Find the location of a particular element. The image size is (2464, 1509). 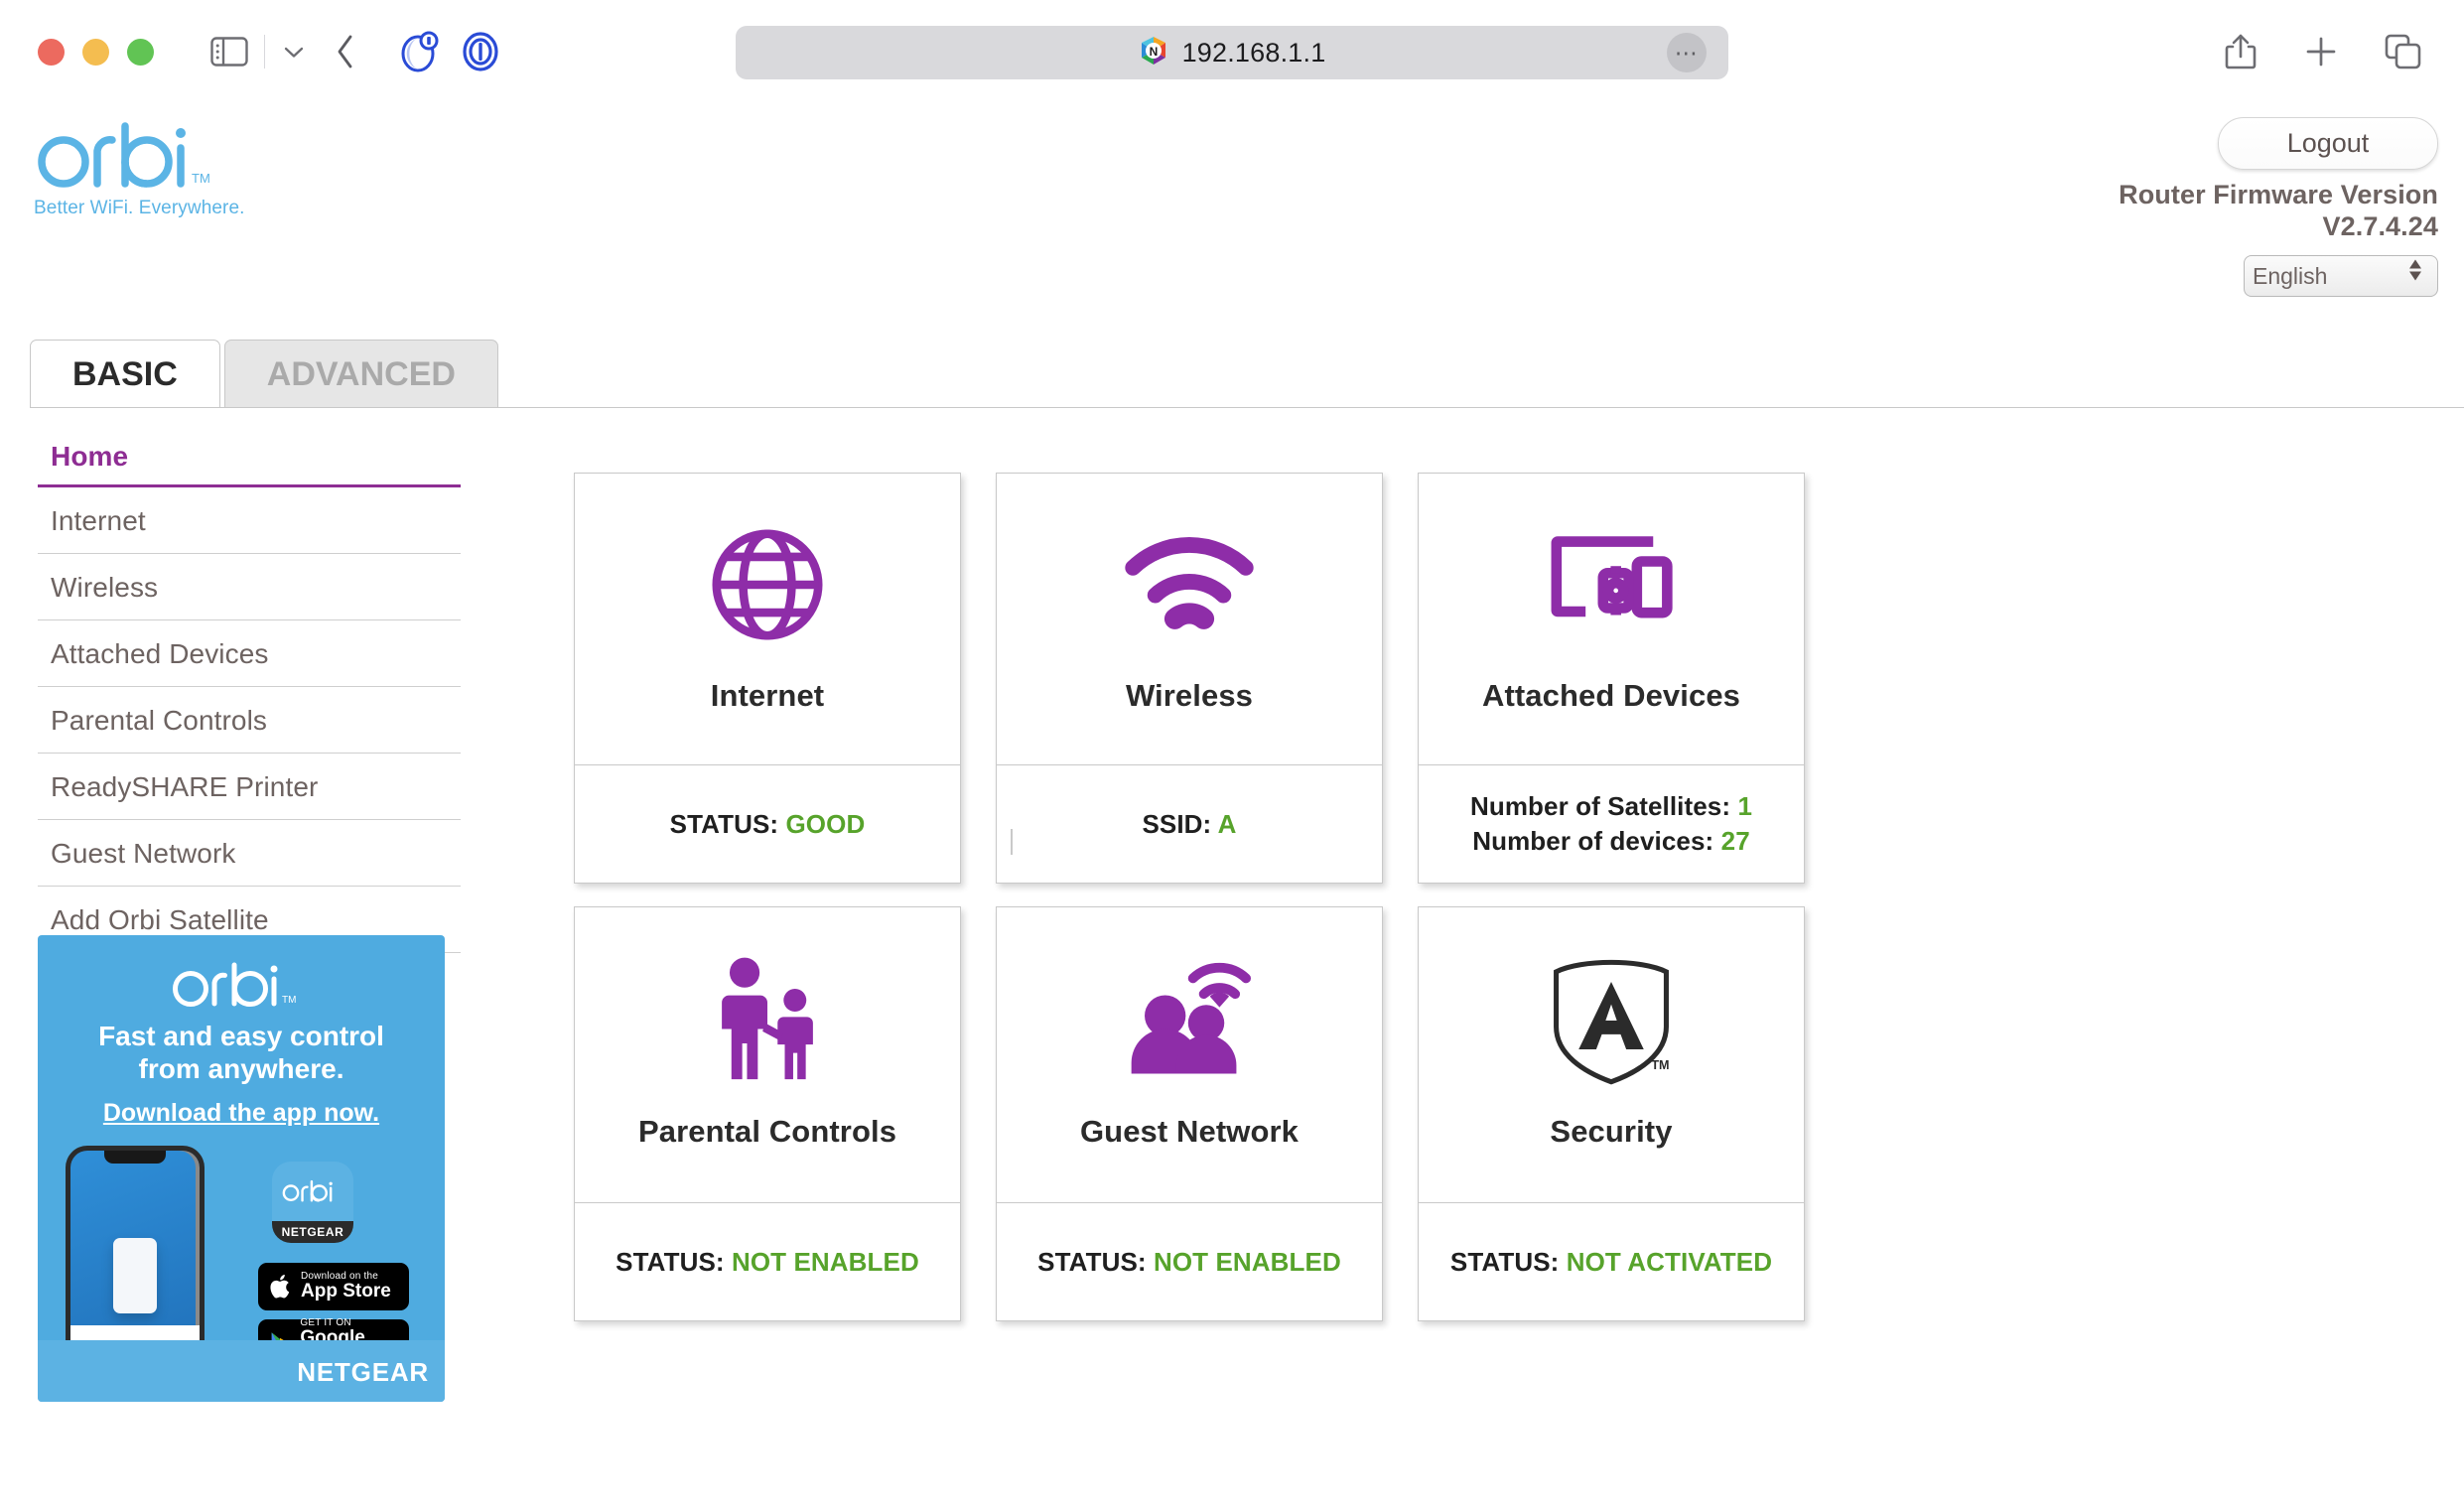

close-window-button is located at coordinates (51, 52).